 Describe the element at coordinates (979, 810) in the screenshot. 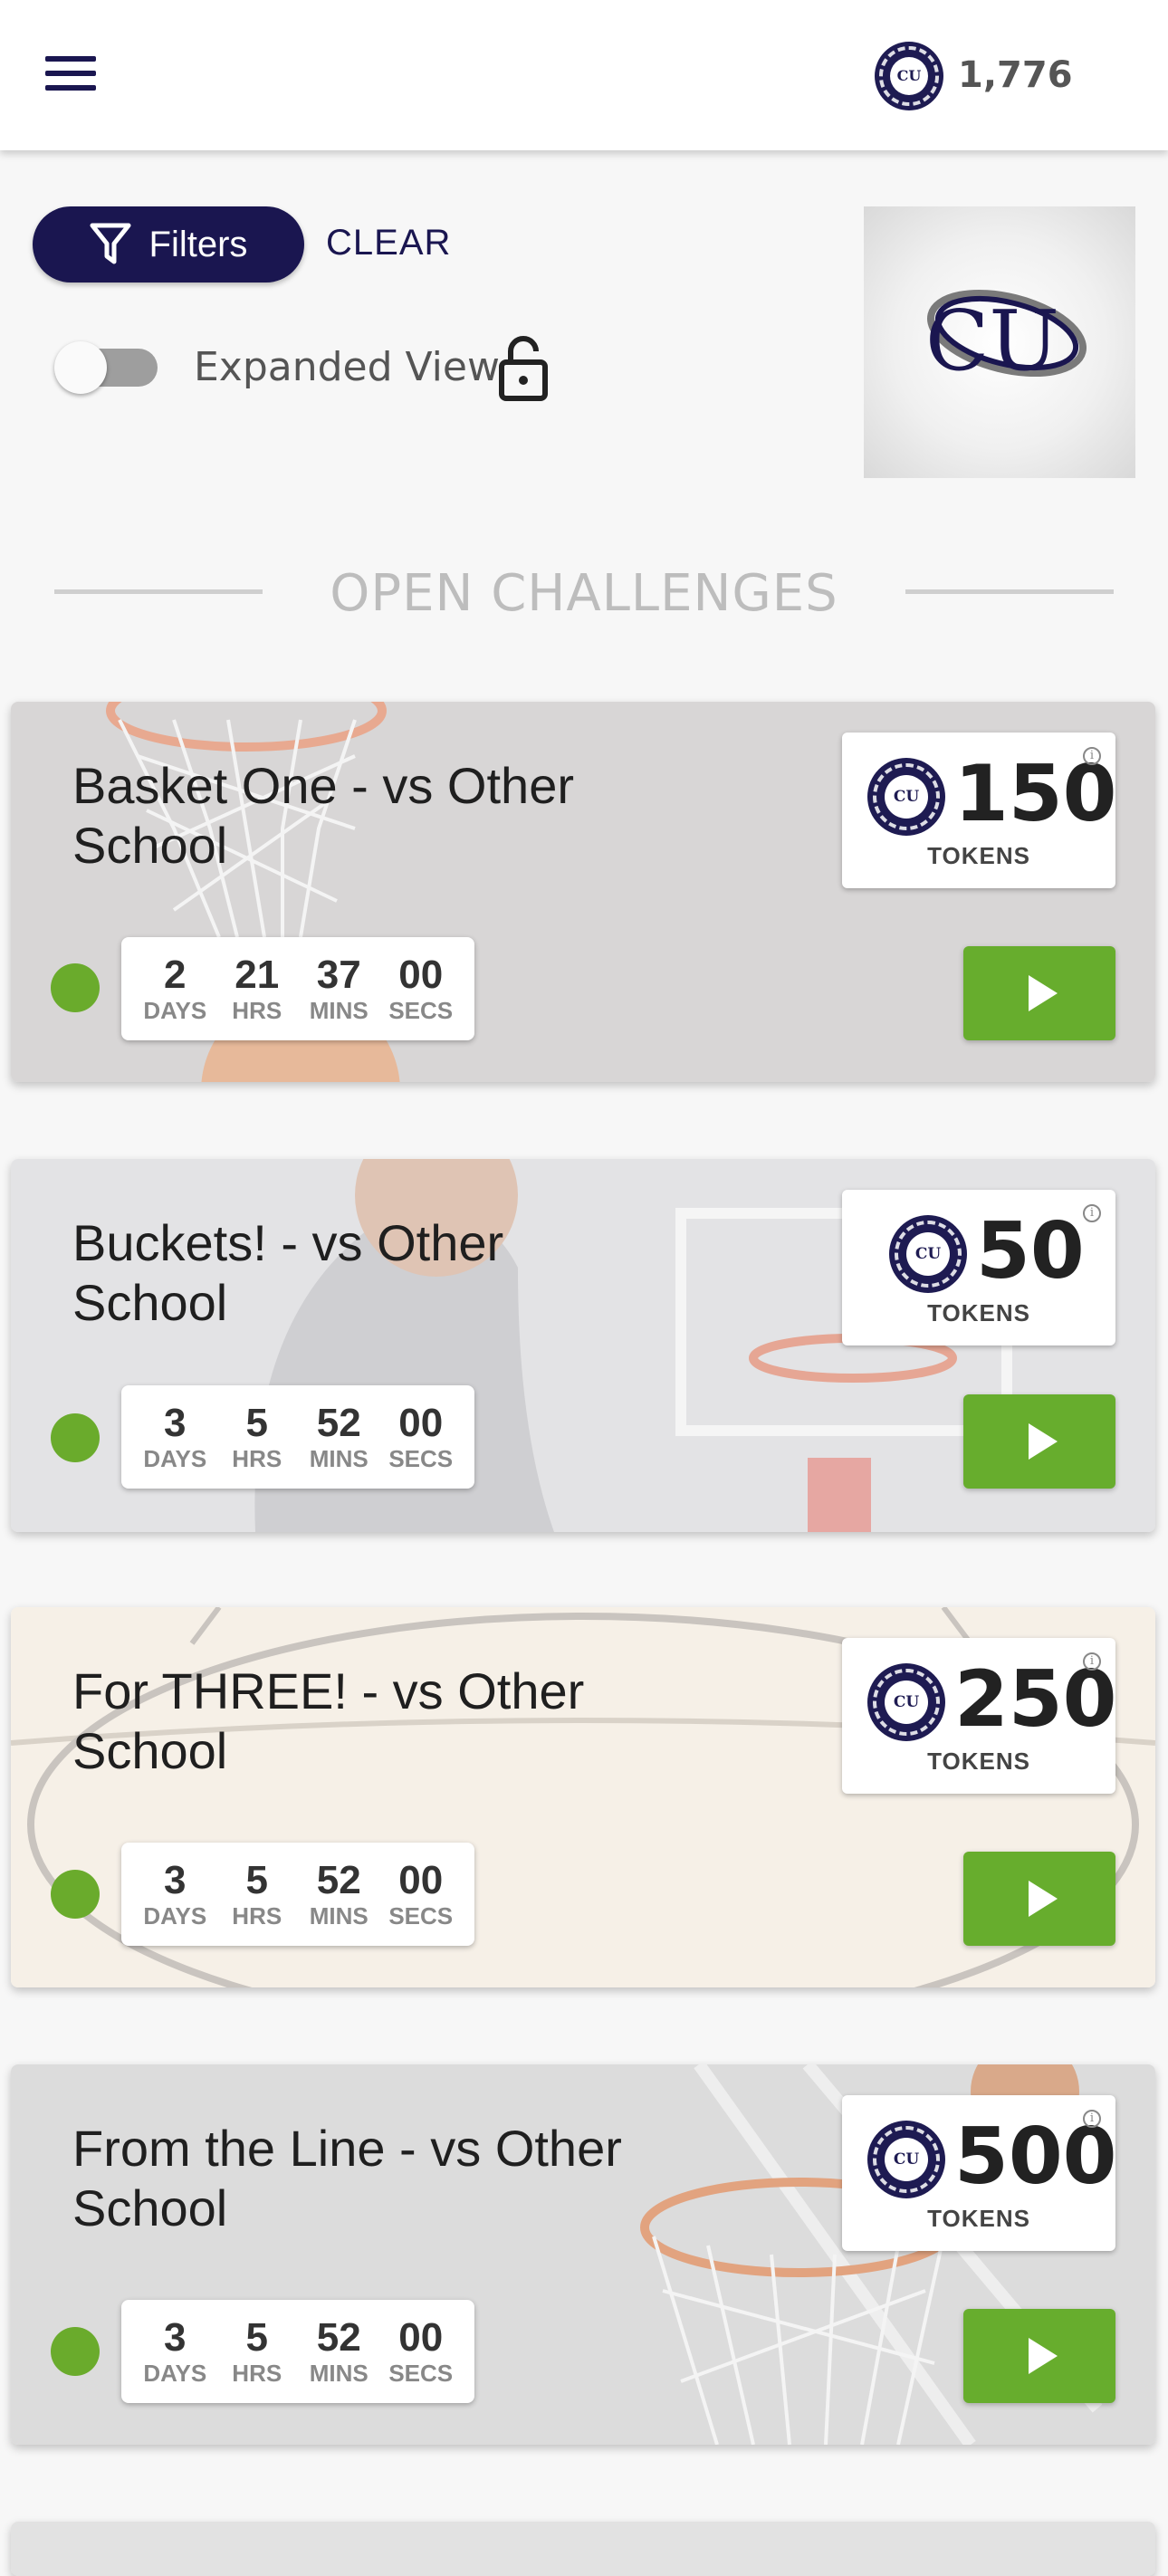

I see `token-reward-box: CU 150 TOKENS i` at that location.